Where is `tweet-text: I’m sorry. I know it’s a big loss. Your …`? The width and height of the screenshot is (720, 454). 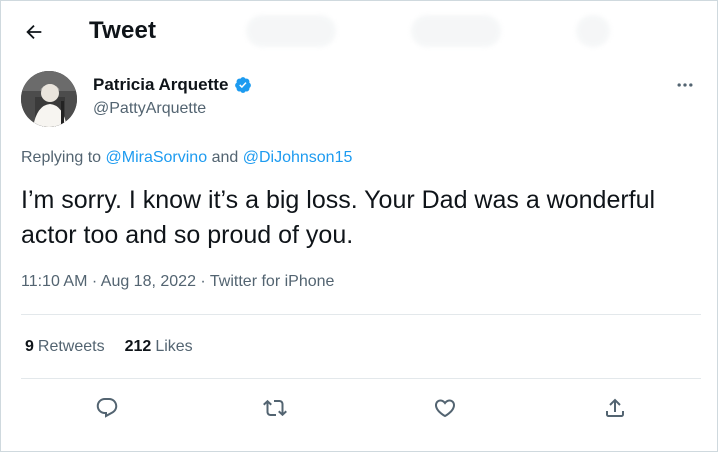 tweet-text: I’m sorry. I know it’s a big loss. Your … is located at coordinates (338, 217).